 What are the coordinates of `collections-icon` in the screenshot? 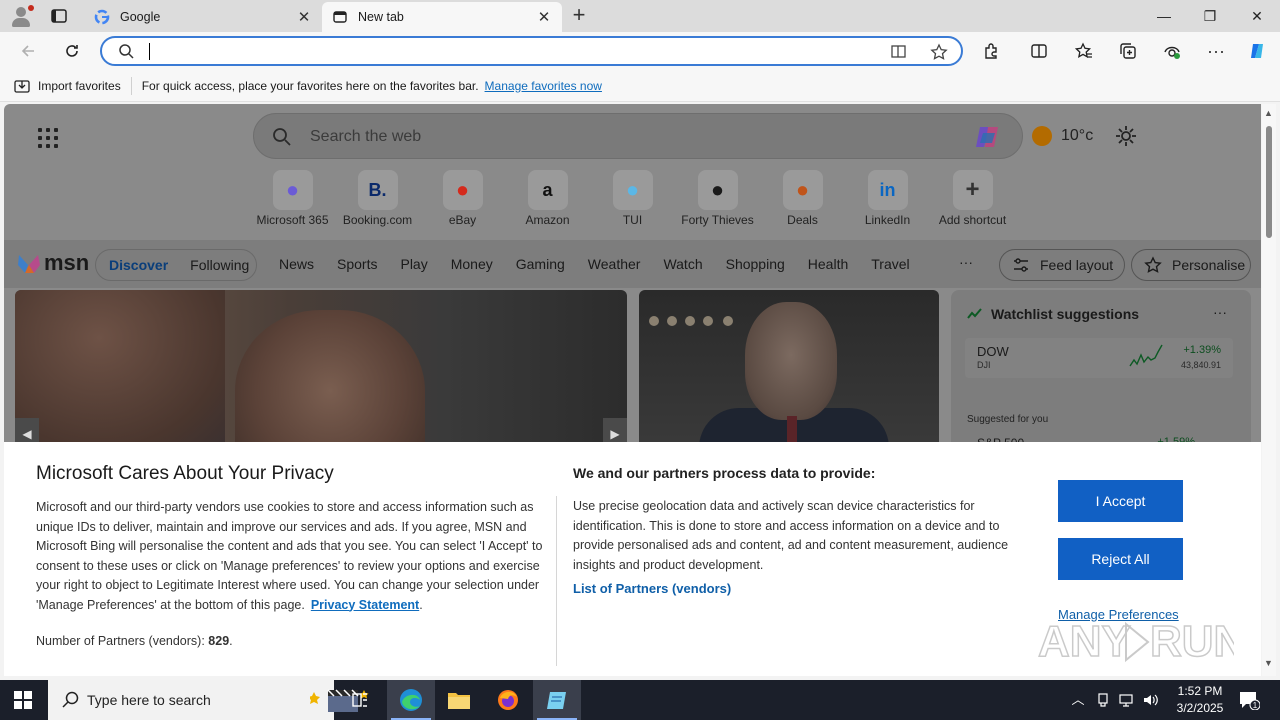 It's located at (1128, 51).